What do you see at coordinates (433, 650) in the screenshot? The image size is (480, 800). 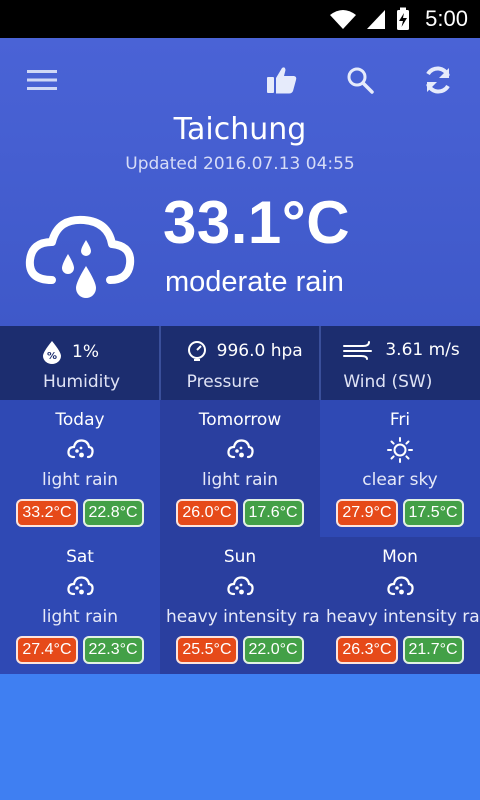 I see `low-temp-badge: 21.7°C` at bounding box center [433, 650].